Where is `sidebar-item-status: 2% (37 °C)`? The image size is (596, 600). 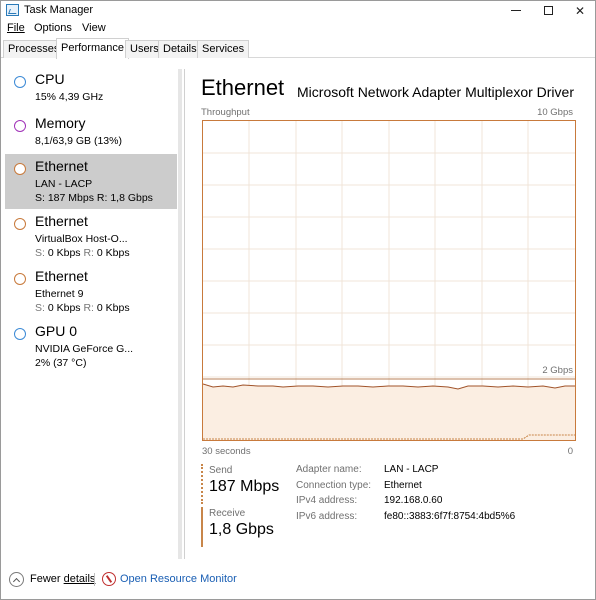 sidebar-item-status: 2% (37 °C) is located at coordinates (61, 363).